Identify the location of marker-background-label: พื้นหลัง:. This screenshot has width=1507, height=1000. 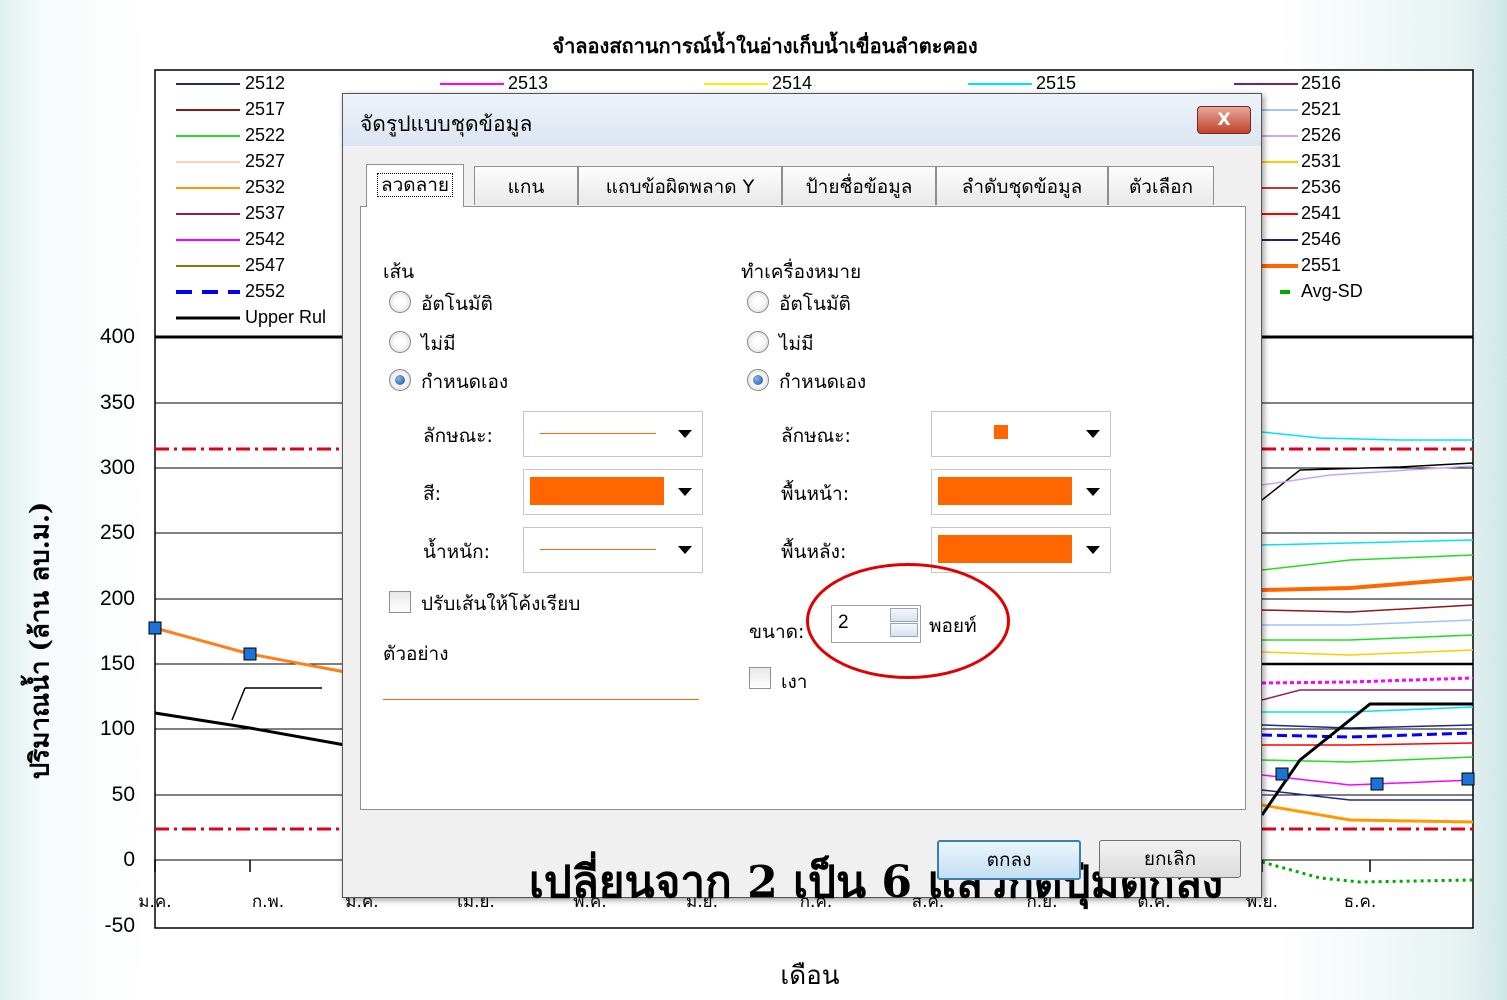
(814, 552).